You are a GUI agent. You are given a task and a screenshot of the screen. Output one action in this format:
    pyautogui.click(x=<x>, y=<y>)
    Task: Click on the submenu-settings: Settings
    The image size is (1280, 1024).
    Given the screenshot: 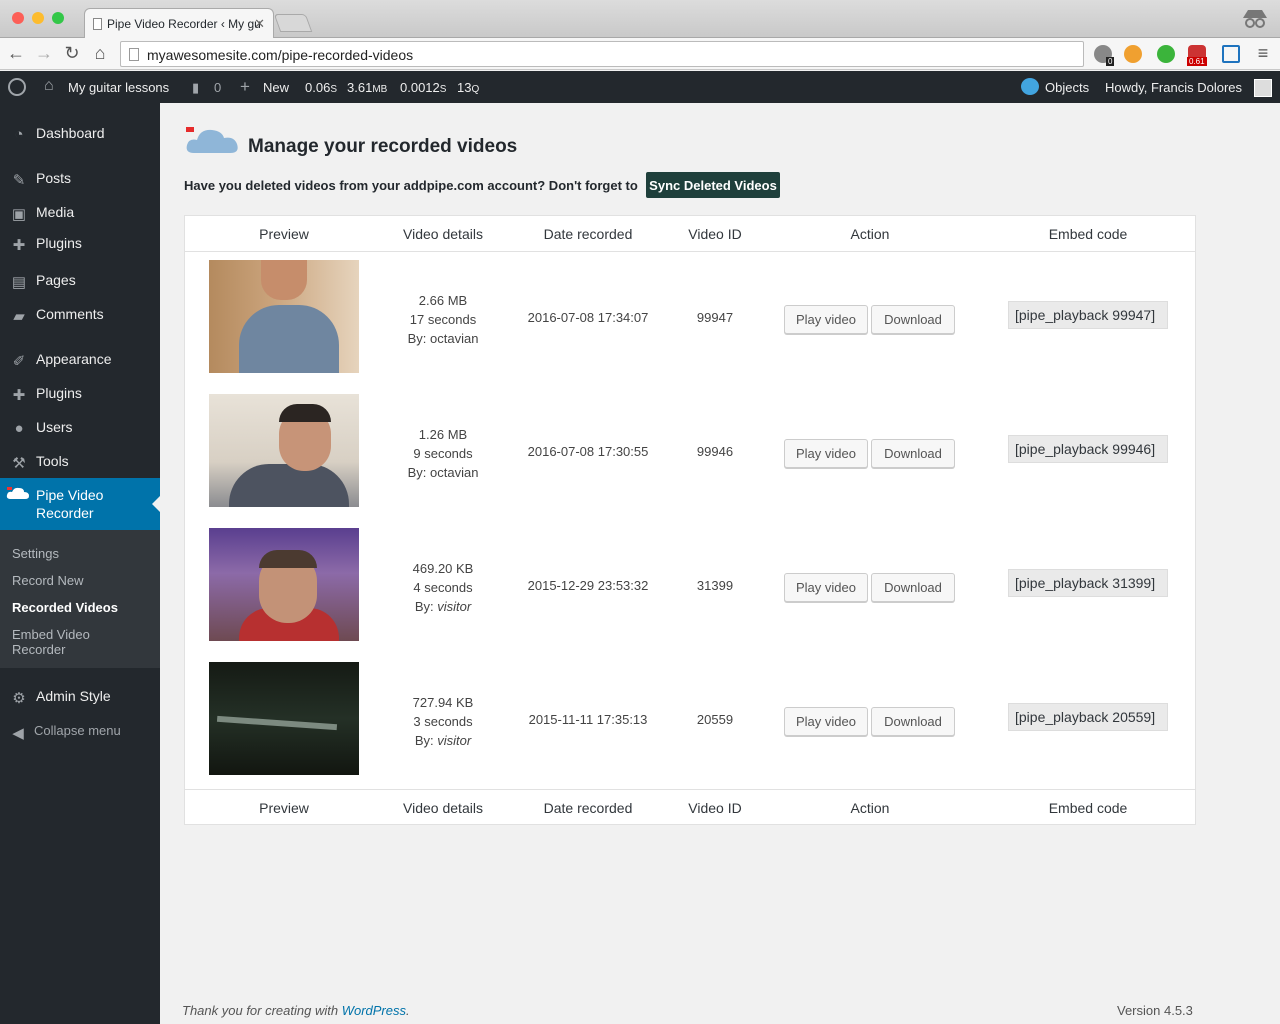 What is the action you would take?
    pyautogui.click(x=35, y=553)
    